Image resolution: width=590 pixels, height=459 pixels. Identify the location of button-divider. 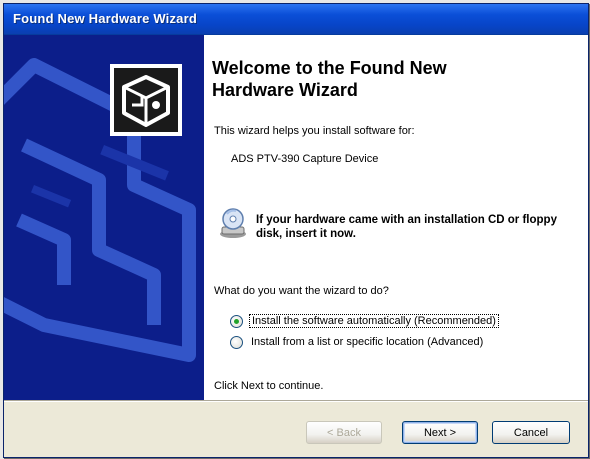
(296, 401).